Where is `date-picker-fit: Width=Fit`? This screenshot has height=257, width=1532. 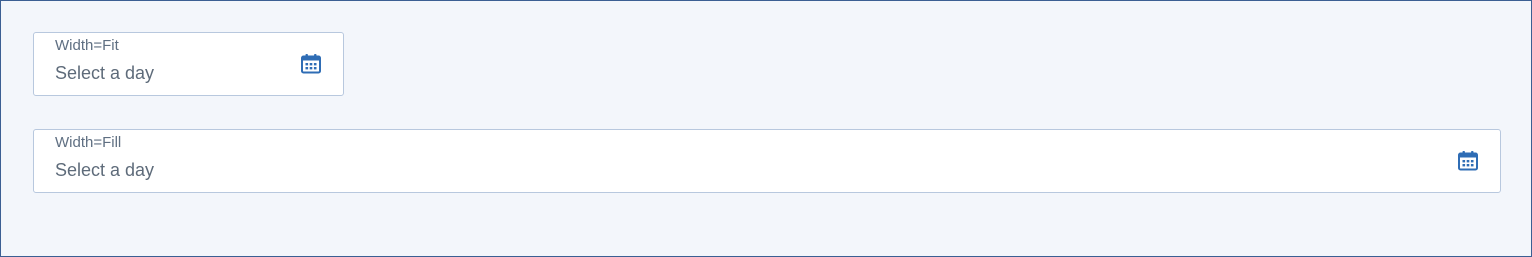 date-picker-fit: Width=Fit is located at coordinates (188, 64).